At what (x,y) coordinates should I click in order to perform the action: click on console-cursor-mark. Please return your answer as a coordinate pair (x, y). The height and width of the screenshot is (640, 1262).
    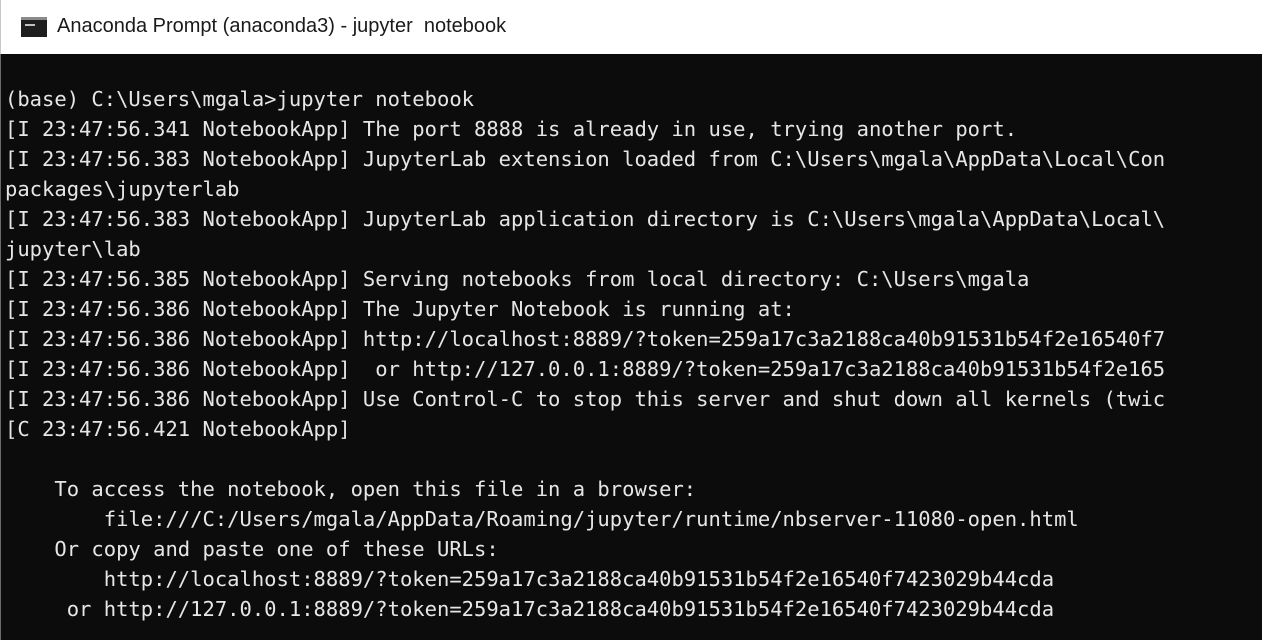
    Looking at the image, I should click on (30, 25).